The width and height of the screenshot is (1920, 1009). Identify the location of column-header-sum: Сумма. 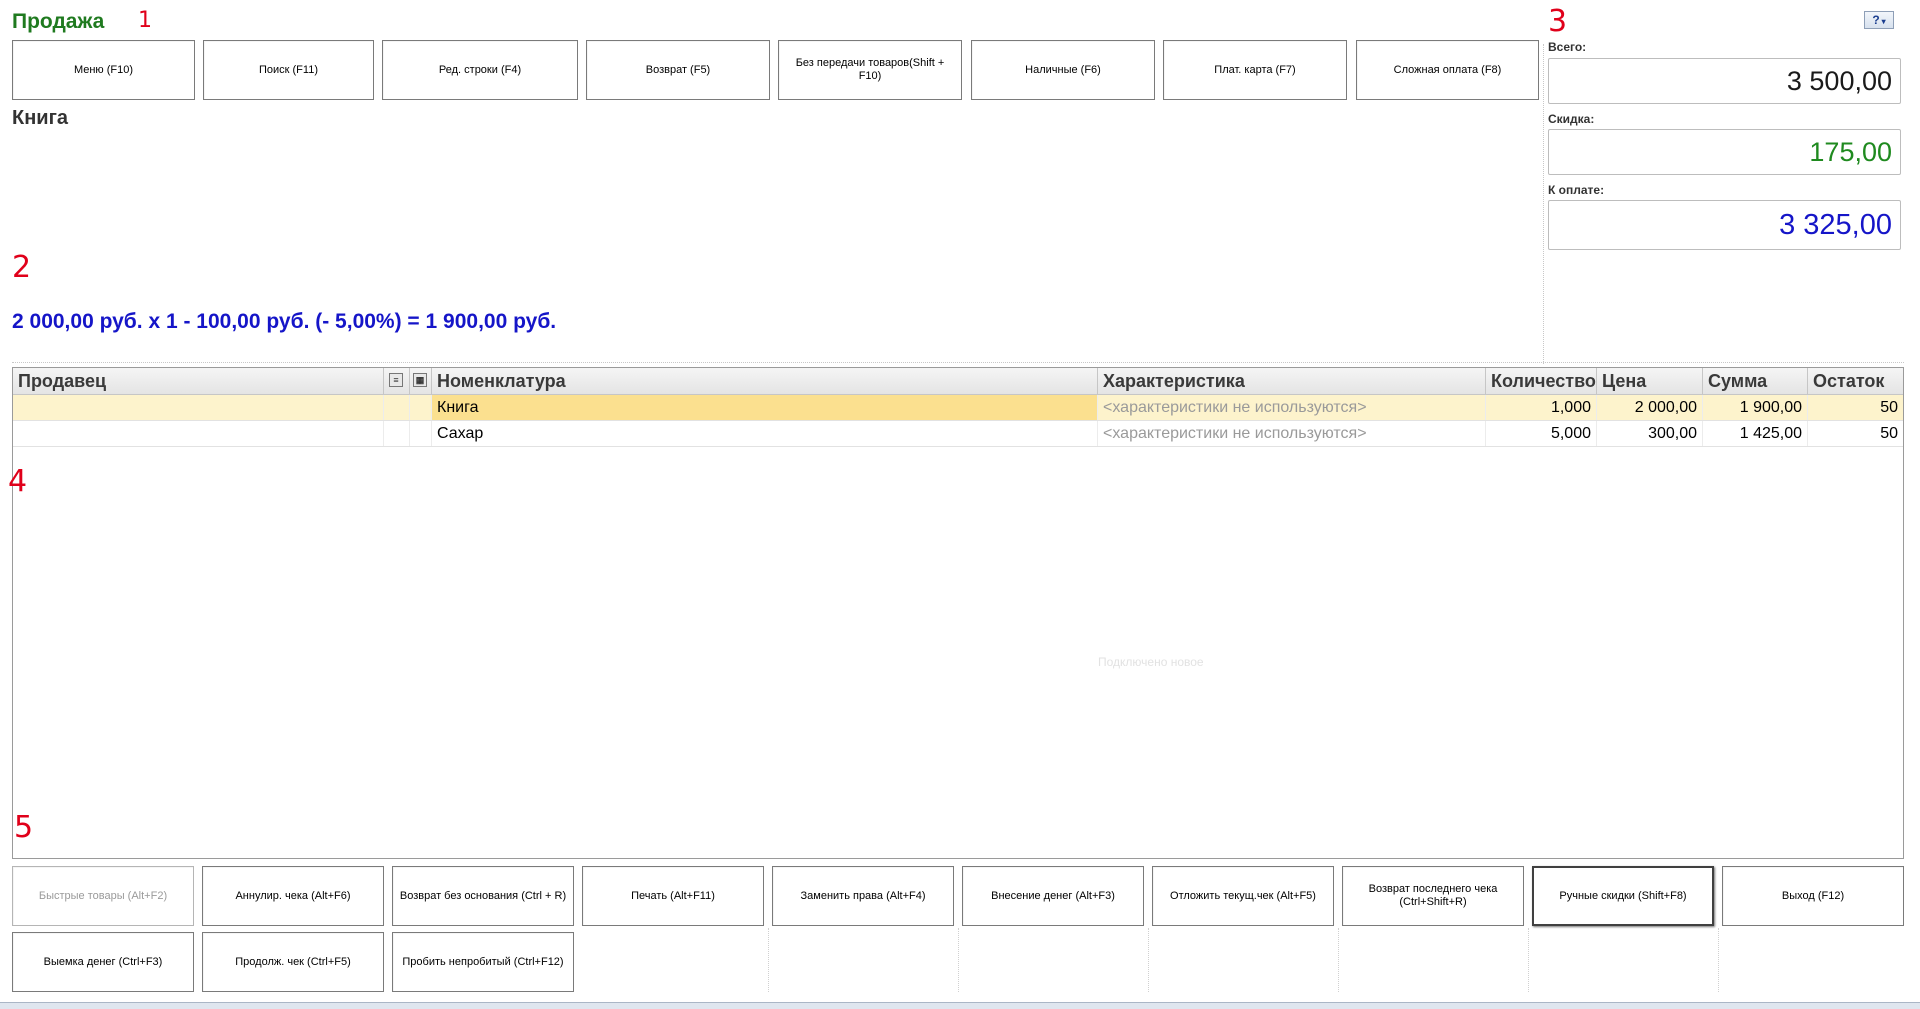
(1755, 381).